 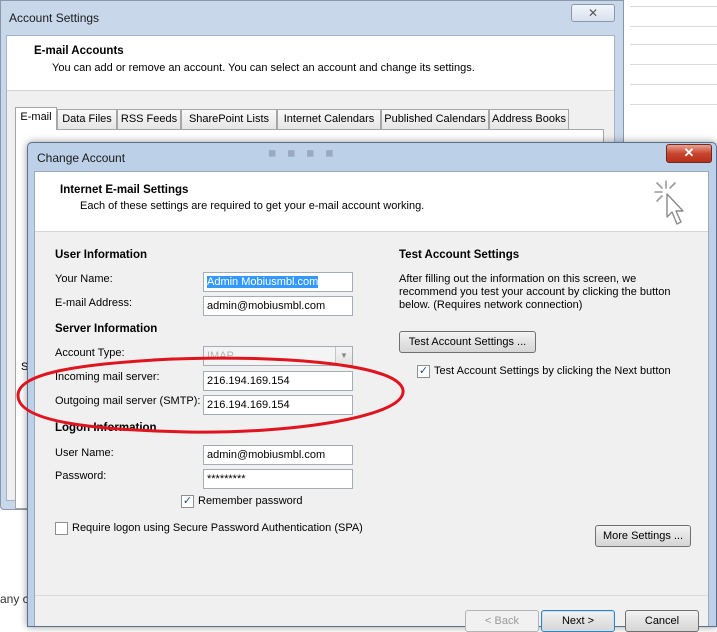 I want to click on server-information-heading: Server Information, so click(x=106, y=329).